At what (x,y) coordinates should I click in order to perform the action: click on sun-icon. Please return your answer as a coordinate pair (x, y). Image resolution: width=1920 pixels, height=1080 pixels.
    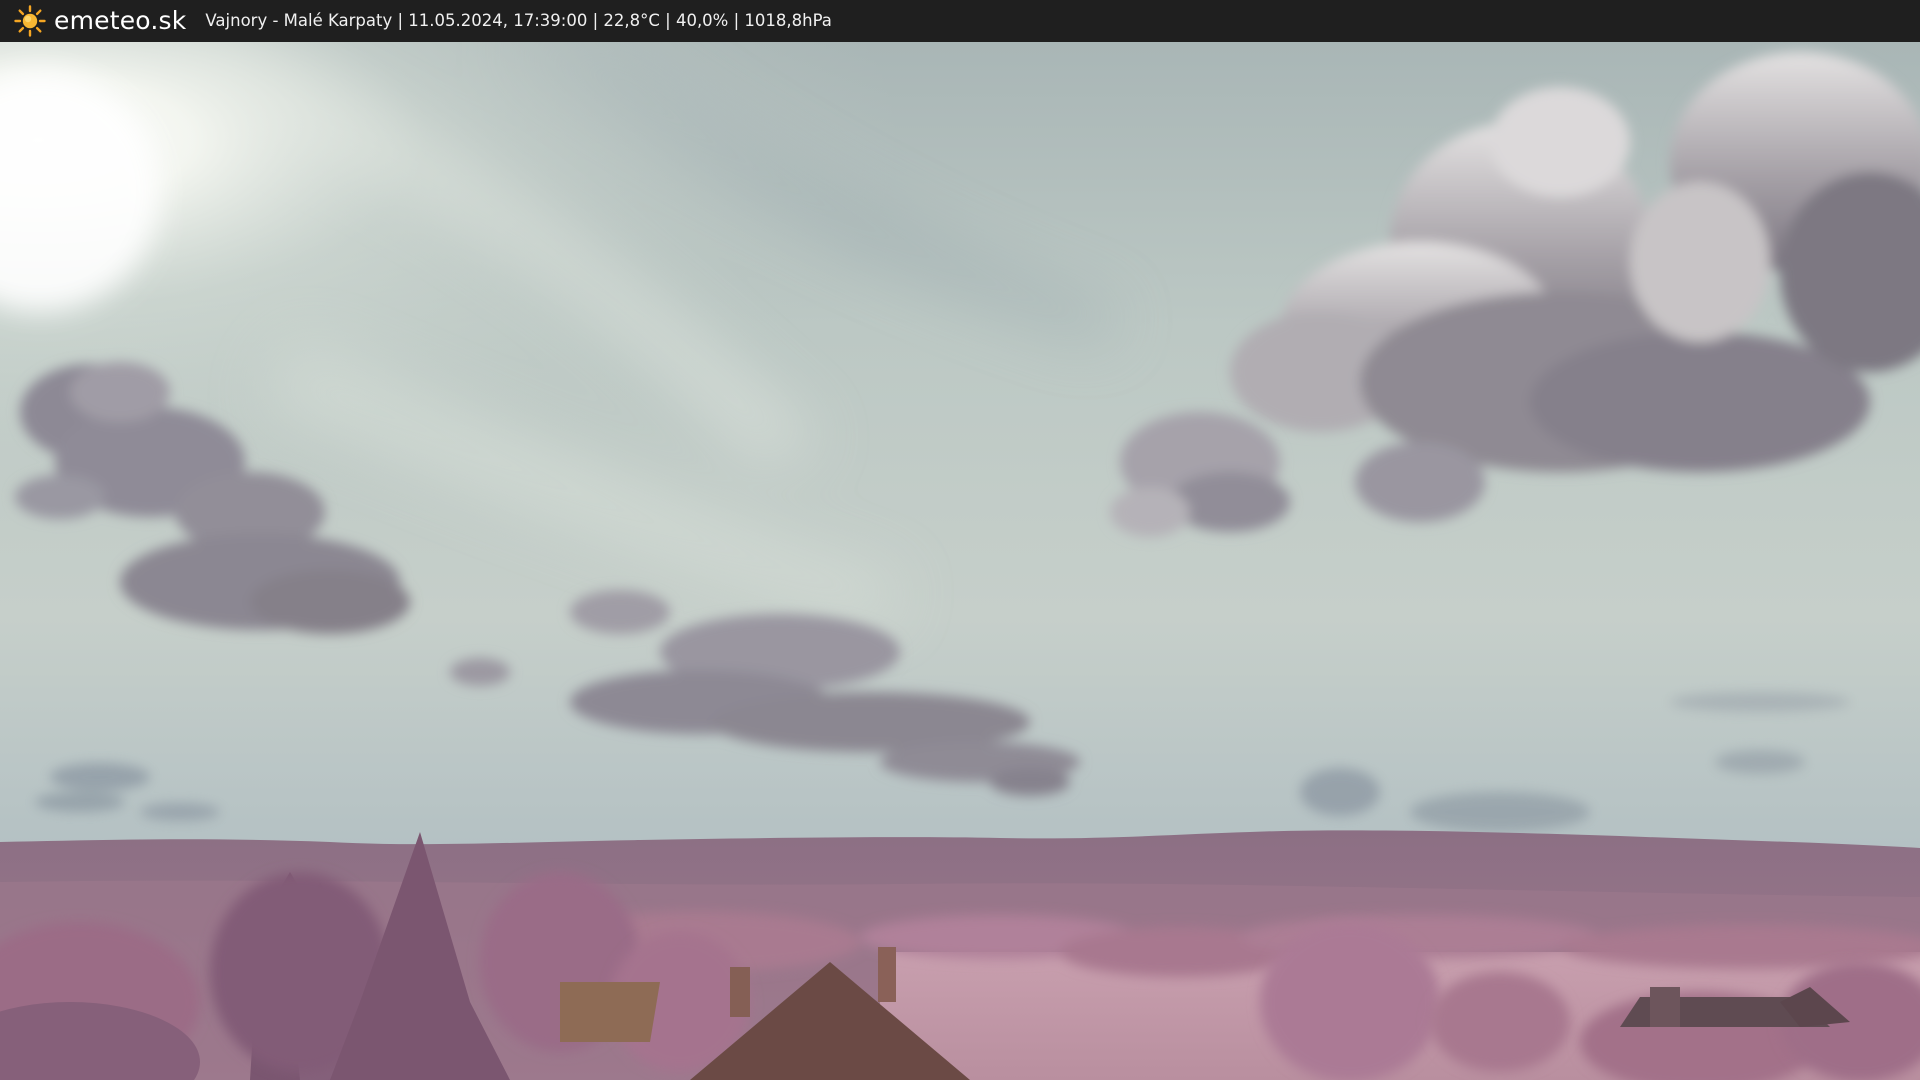
    Looking at the image, I should click on (30, 21).